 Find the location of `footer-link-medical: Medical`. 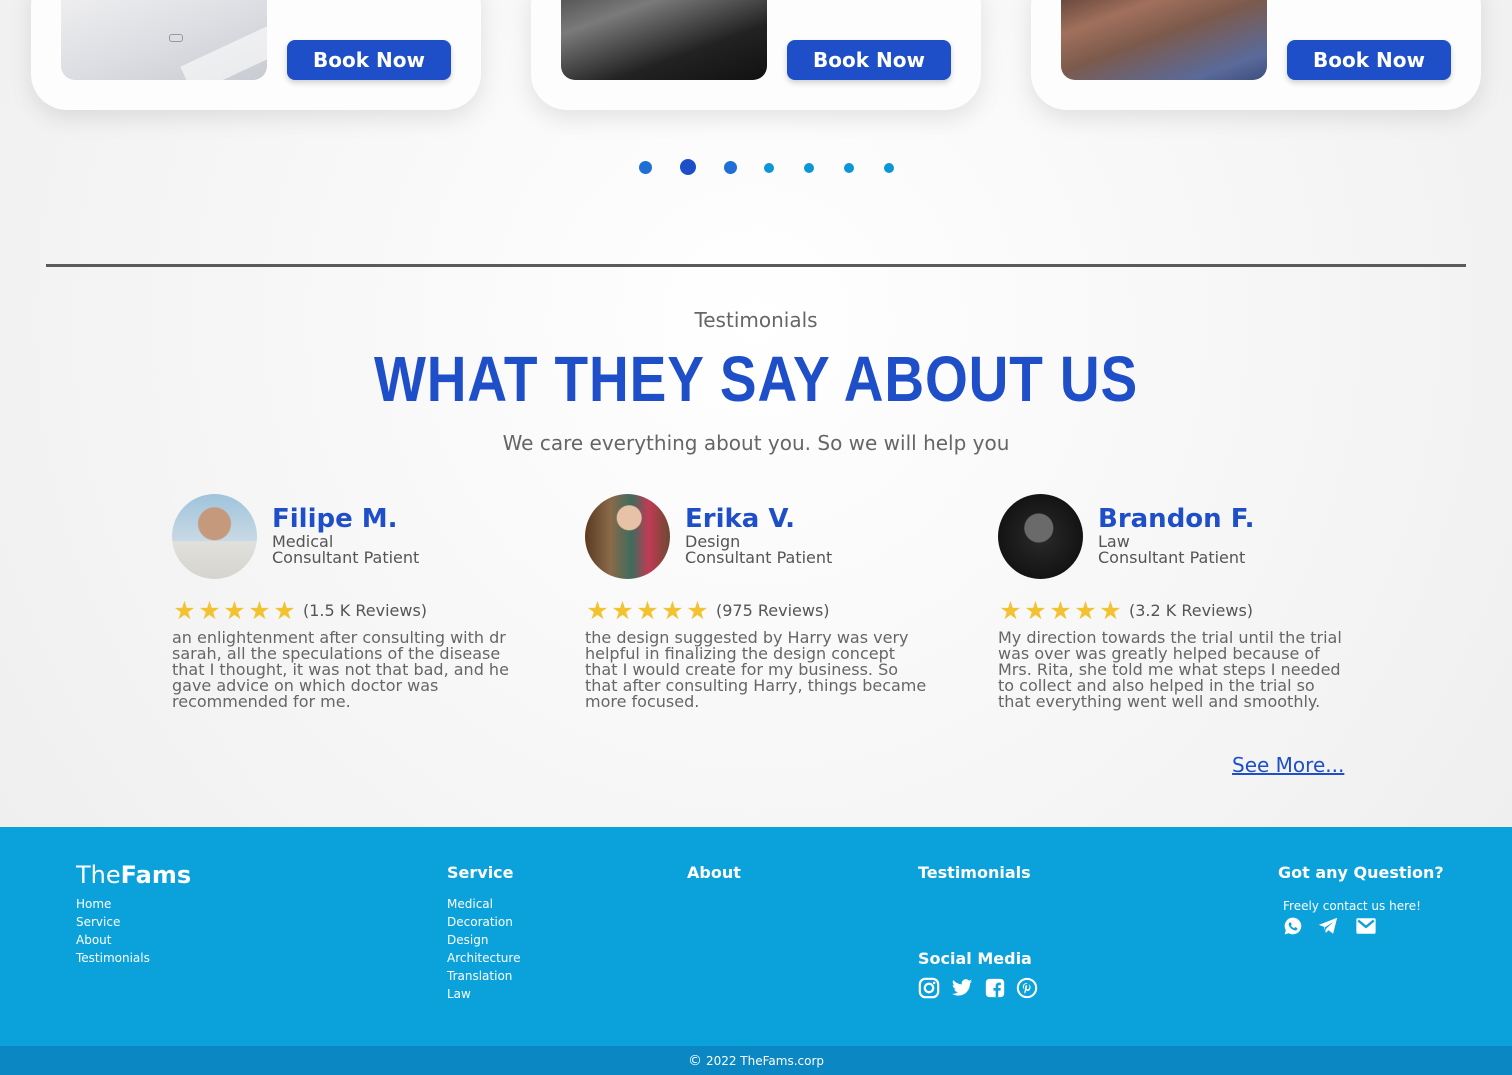

footer-link-medical: Medical is located at coordinates (483, 904).